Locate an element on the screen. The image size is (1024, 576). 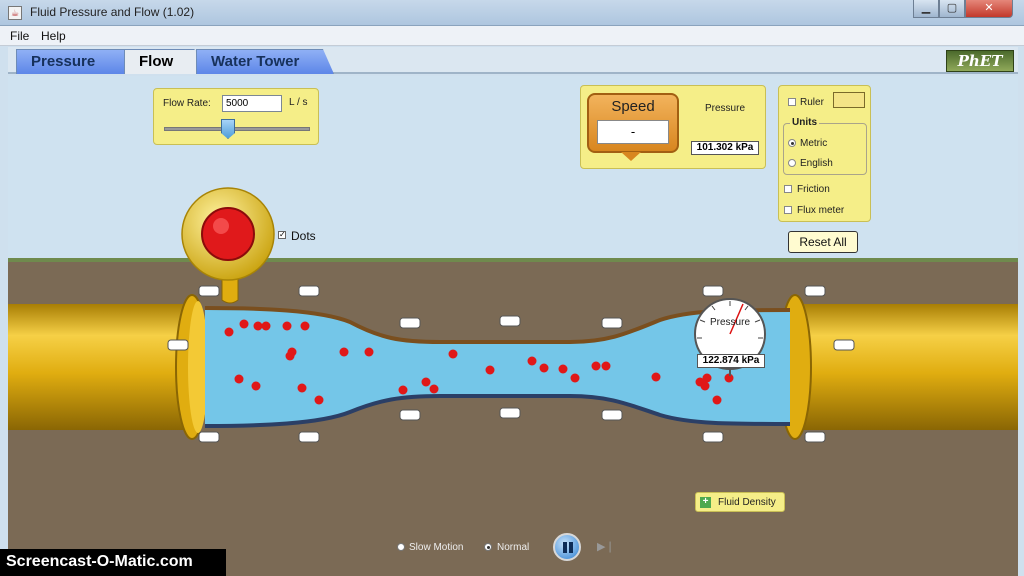
ruler-icon is located at coordinates (849, 100).